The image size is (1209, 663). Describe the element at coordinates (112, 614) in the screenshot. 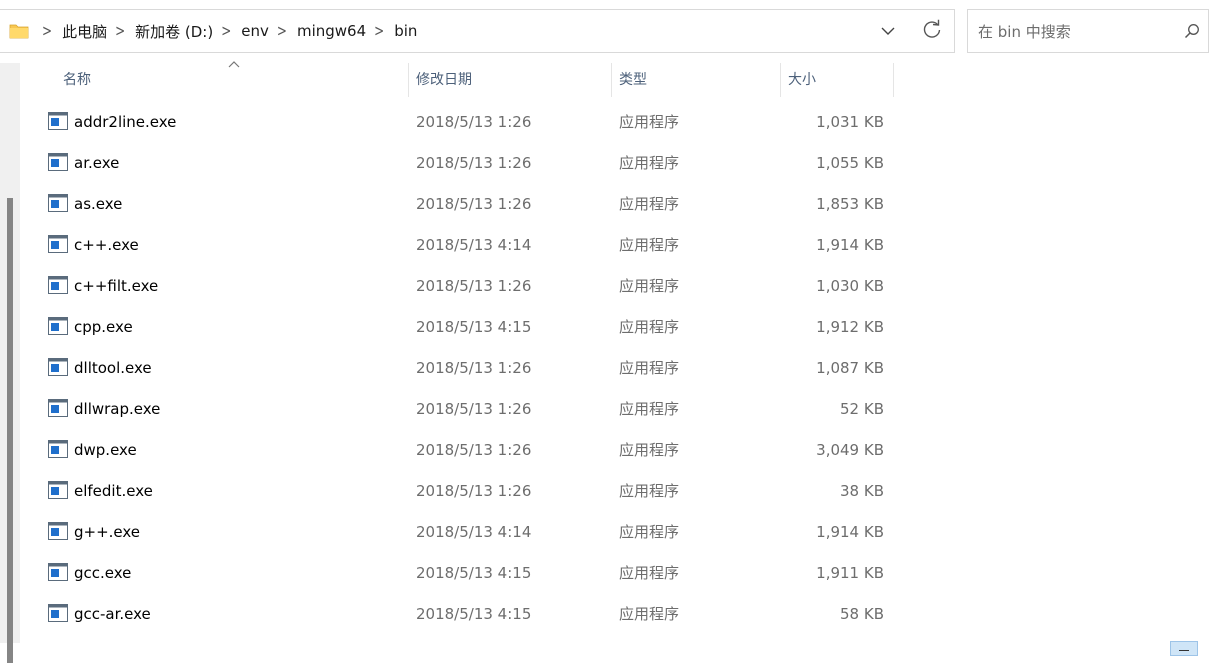

I see `file-name: gcc-ar.exe` at that location.